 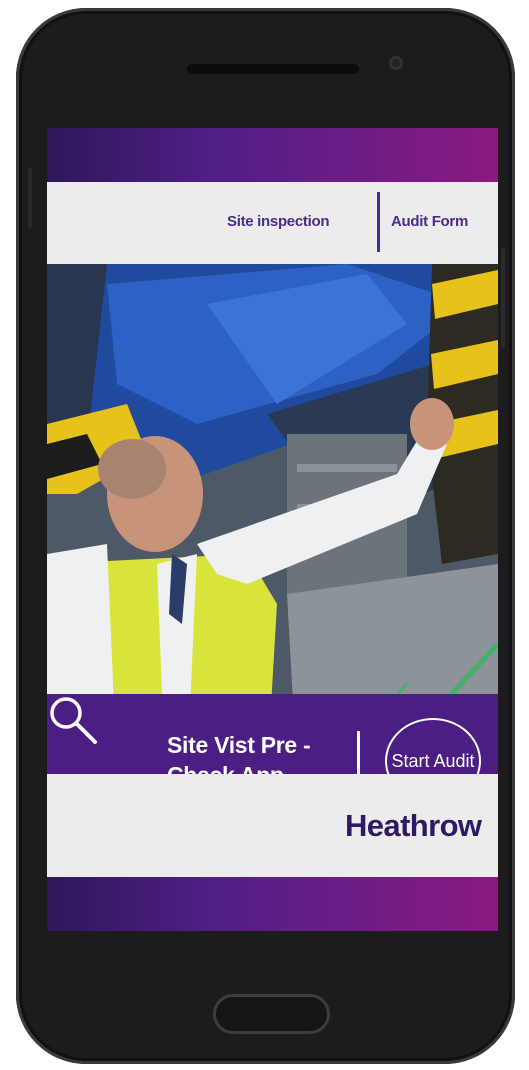 What do you see at coordinates (503, 298) in the screenshot?
I see `phone-volume-button` at bounding box center [503, 298].